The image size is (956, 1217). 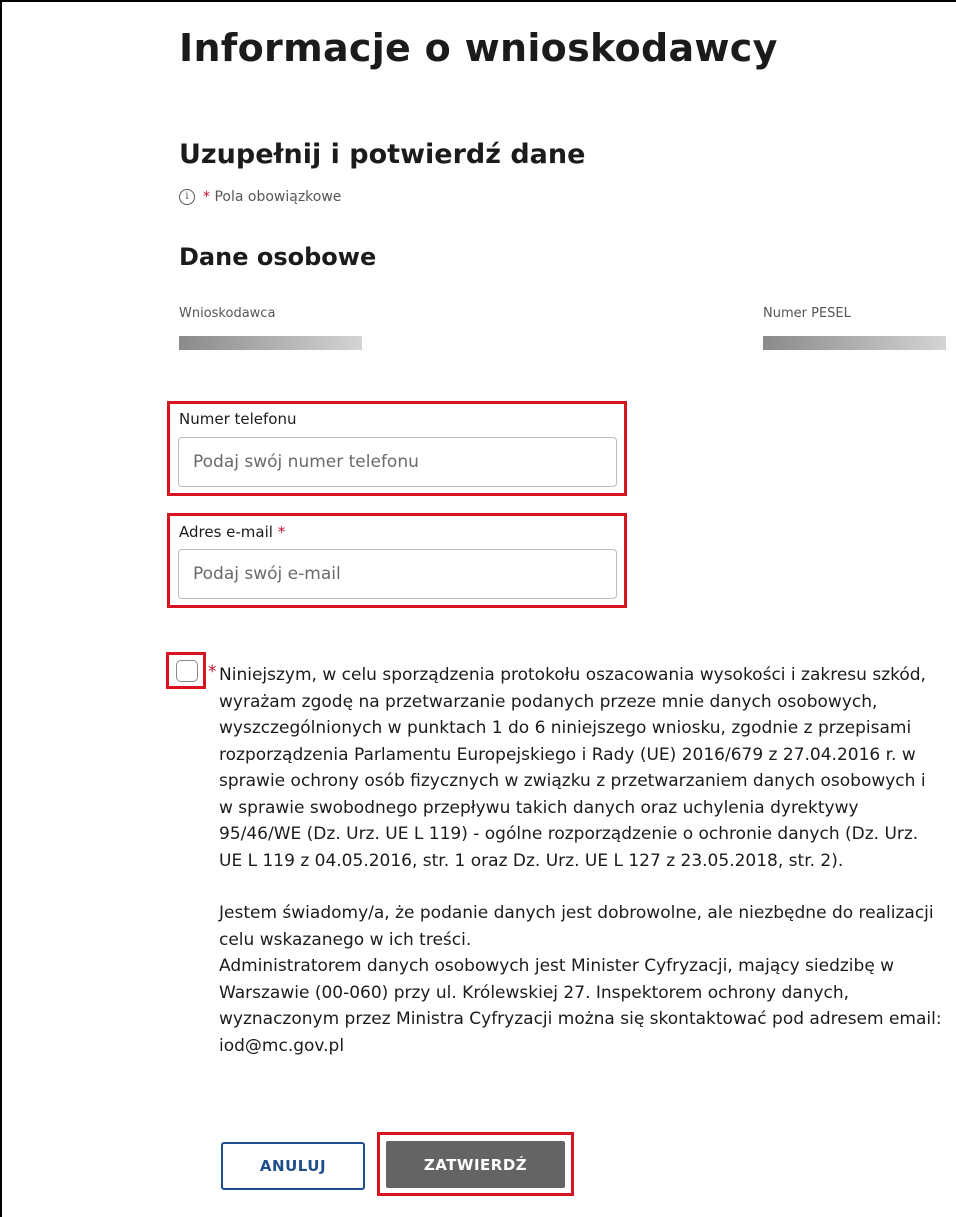 I want to click on required-note-label: Pola obowiązkowe, so click(x=278, y=197).